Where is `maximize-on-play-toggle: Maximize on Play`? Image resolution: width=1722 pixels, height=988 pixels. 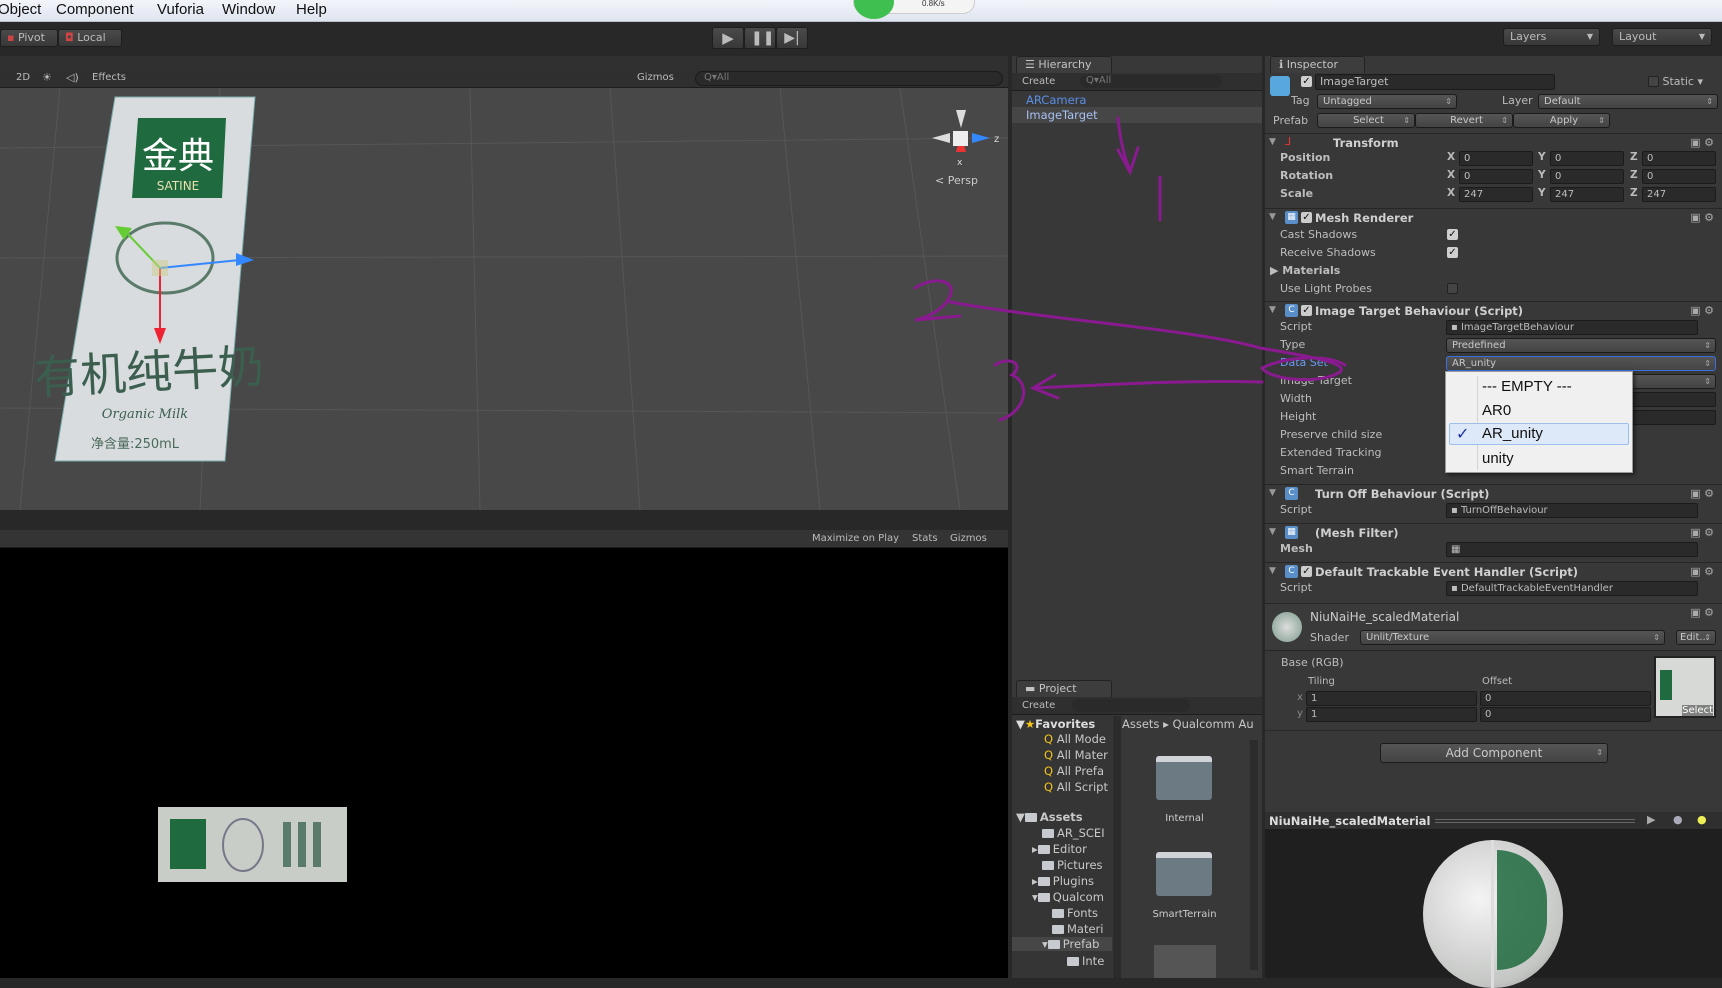 maximize-on-play-toggle: Maximize on Play is located at coordinates (855, 538).